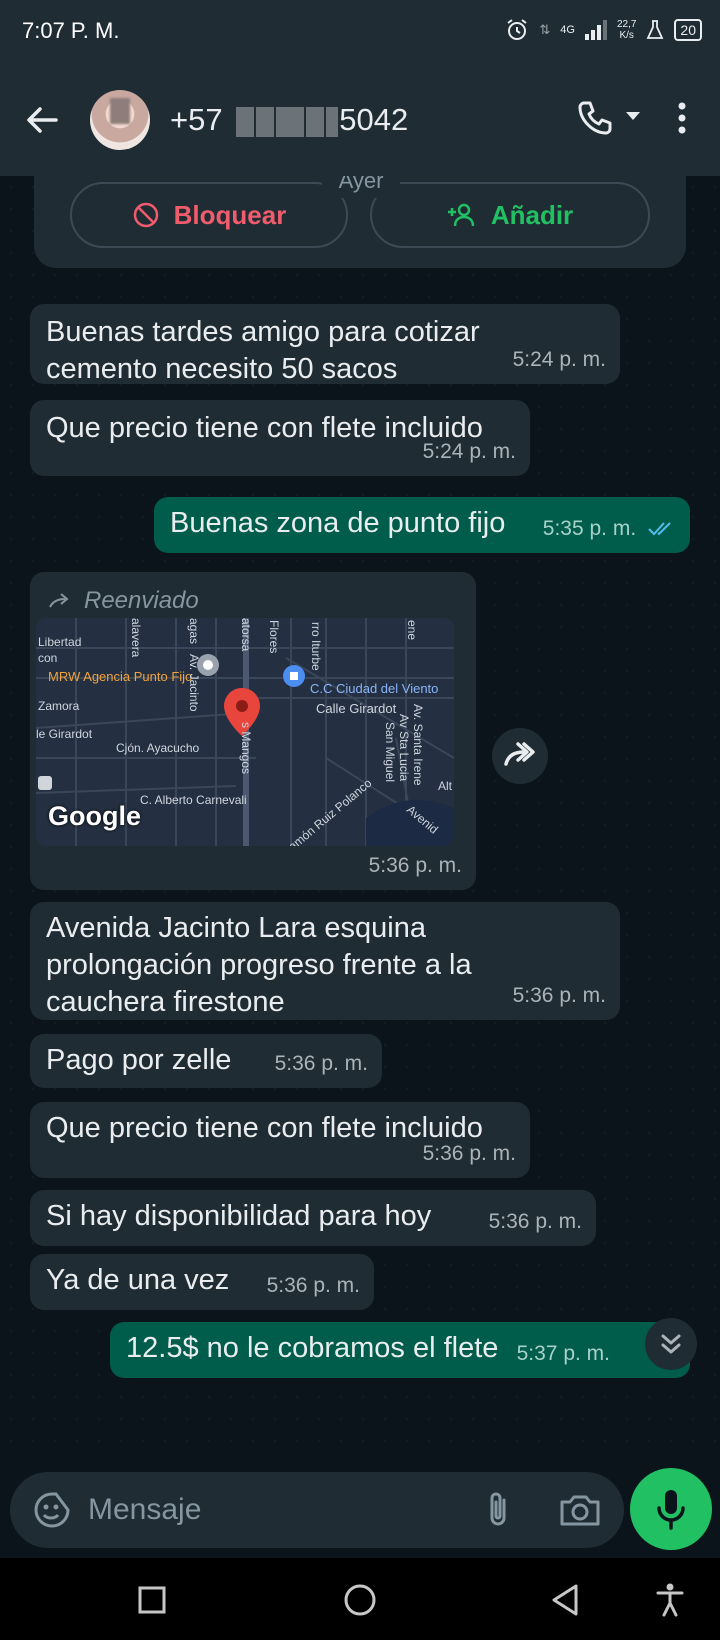 The height and width of the screenshot is (1640, 720). I want to click on message-bubble: Pago por zelle 5:36 p. m., so click(206, 1061).